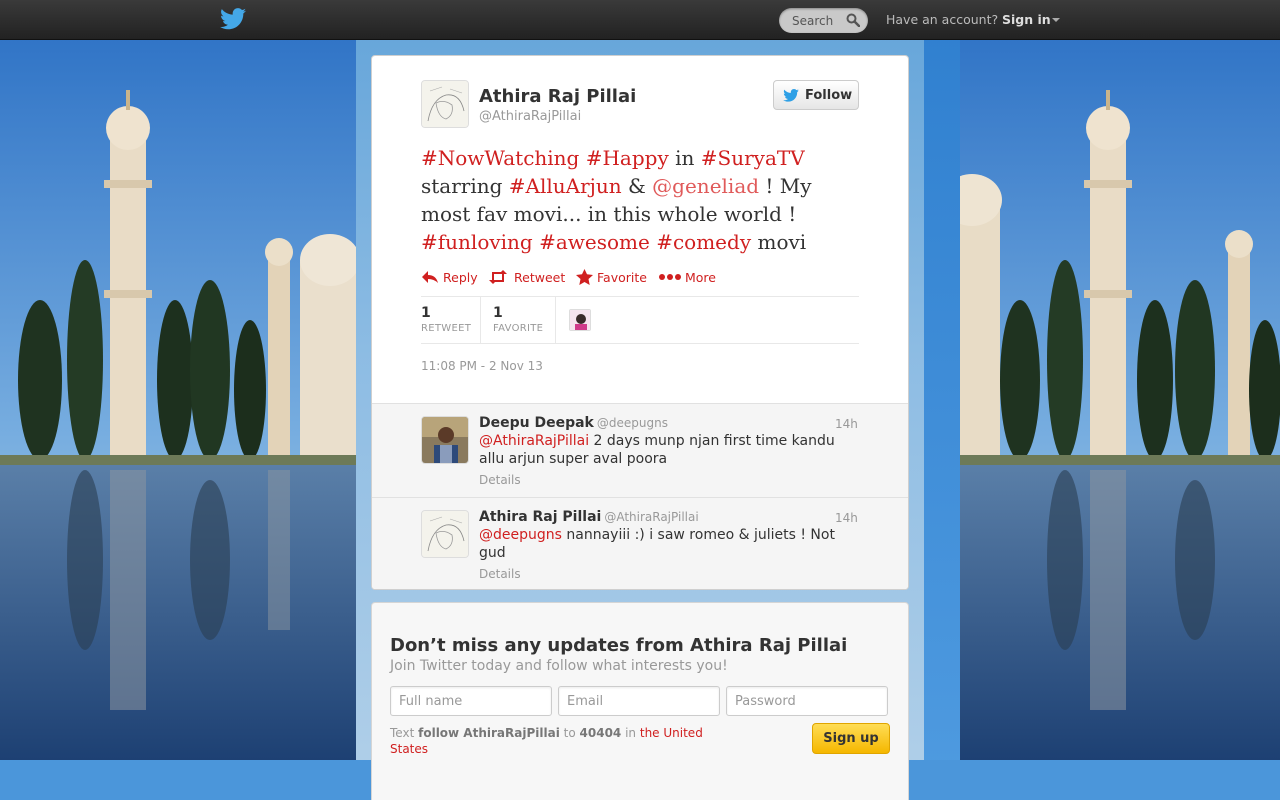  I want to click on hashtag-link: #comedy, so click(703, 242).